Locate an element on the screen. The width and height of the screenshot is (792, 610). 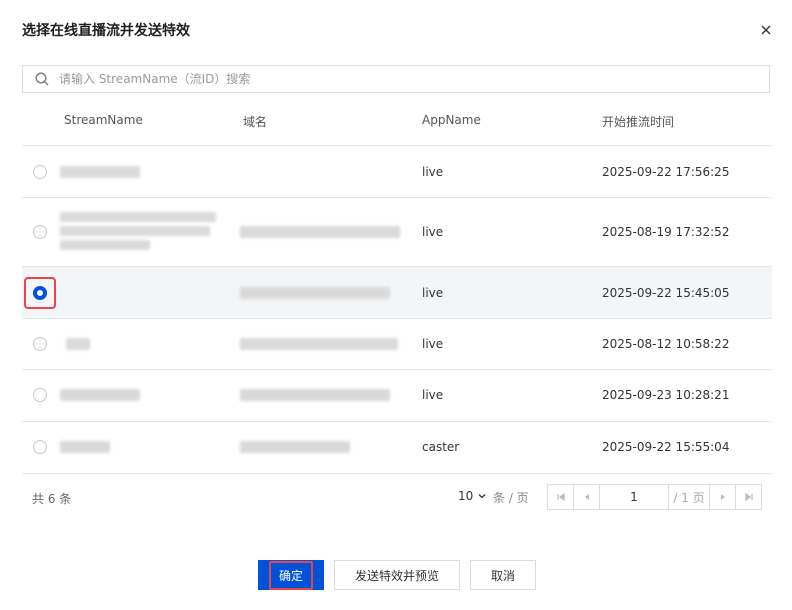
next-page-button is located at coordinates (722, 497).